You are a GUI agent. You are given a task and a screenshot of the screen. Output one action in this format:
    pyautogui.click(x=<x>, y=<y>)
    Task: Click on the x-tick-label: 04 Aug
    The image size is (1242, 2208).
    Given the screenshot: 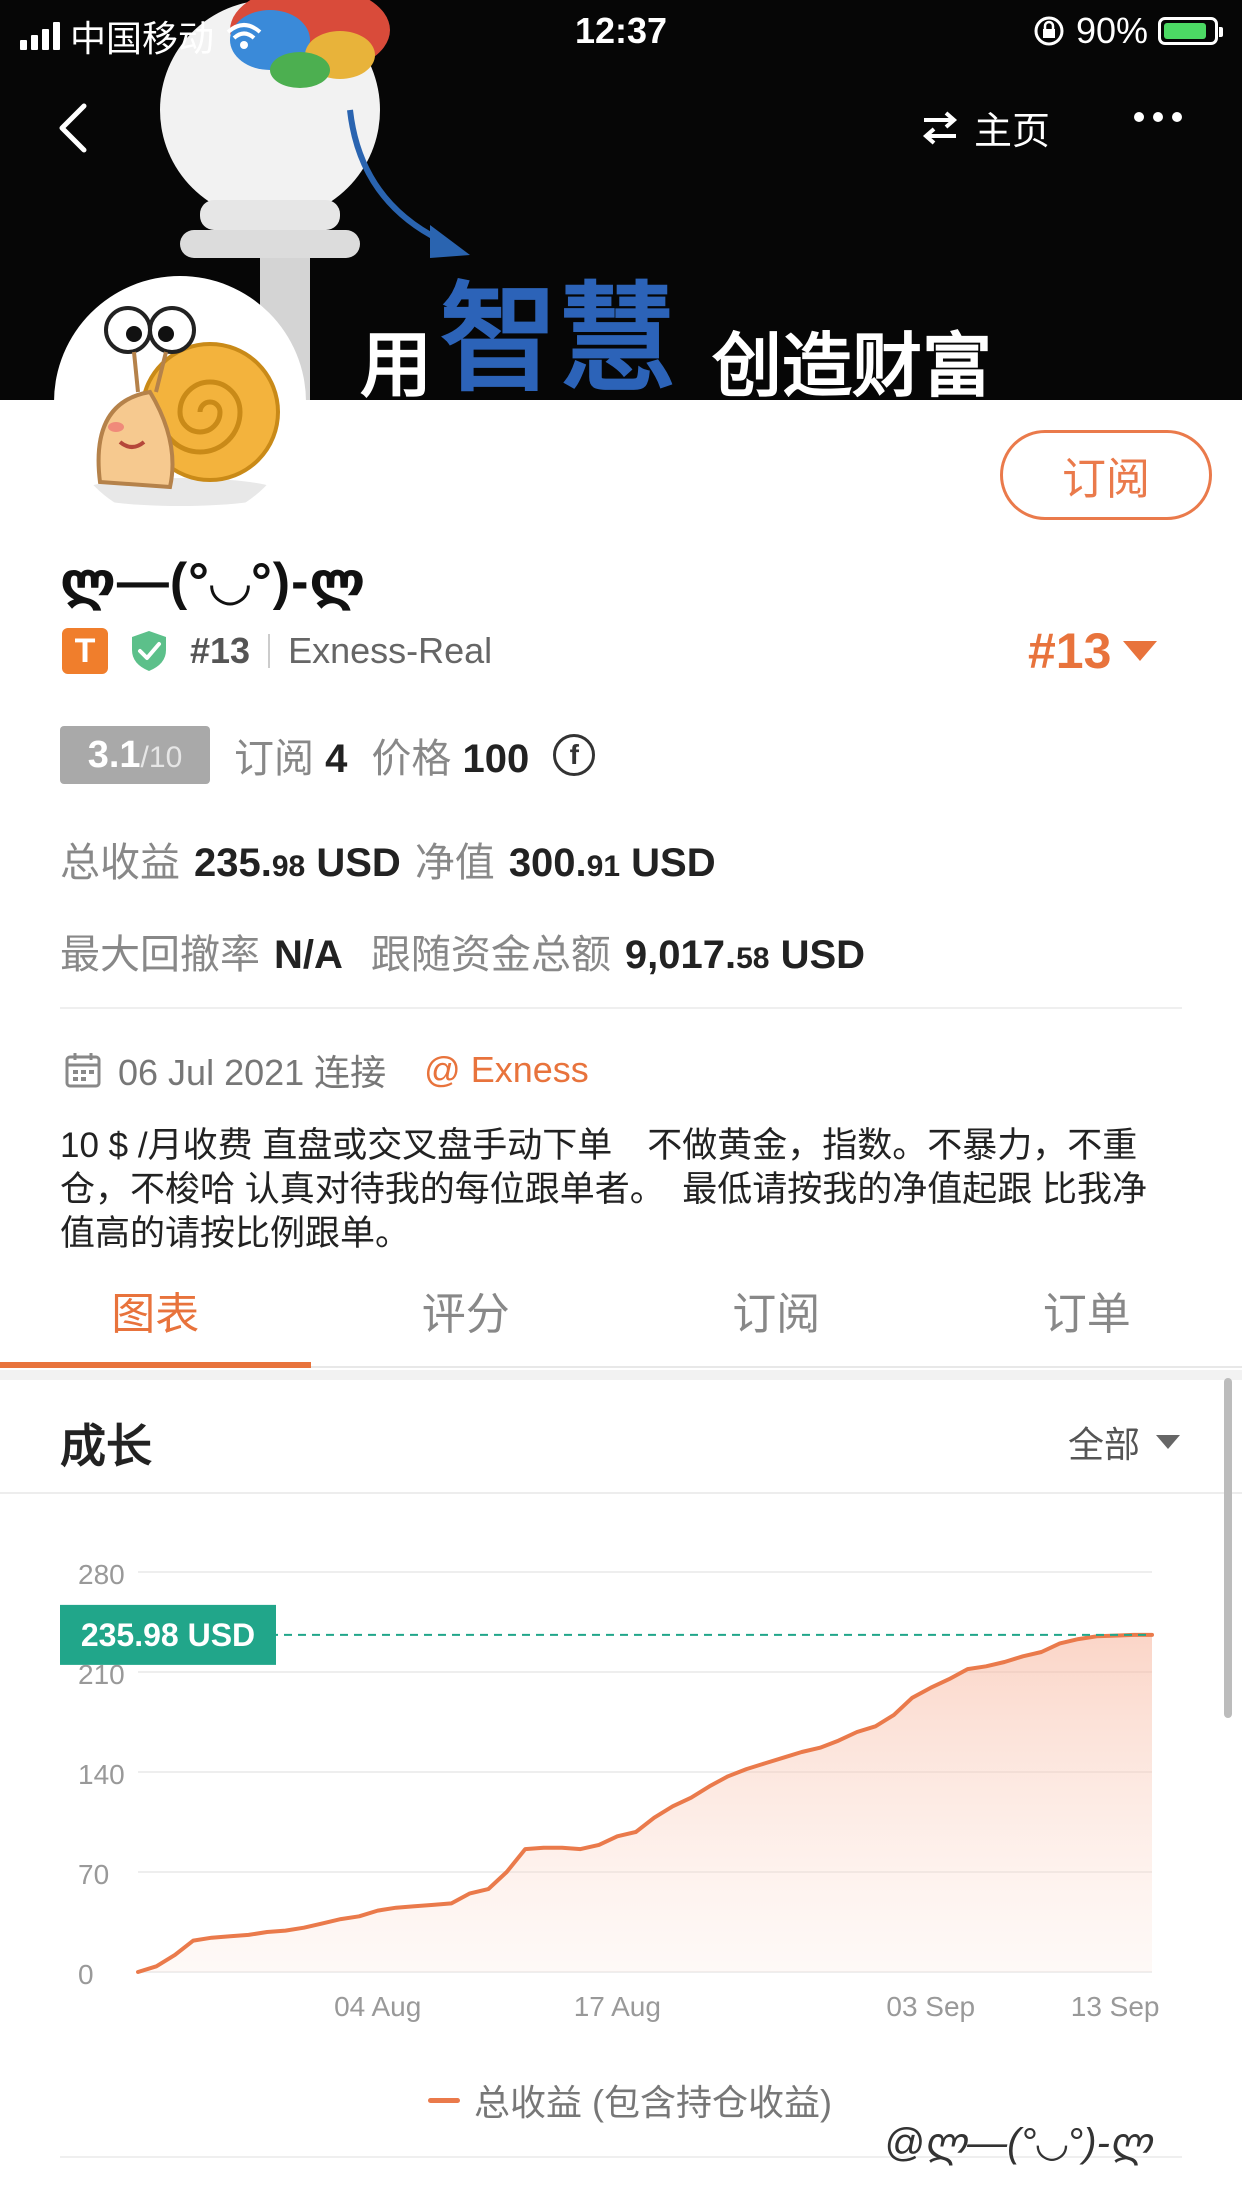 What is the action you would take?
    pyautogui.click(x=377, y=2006)
    